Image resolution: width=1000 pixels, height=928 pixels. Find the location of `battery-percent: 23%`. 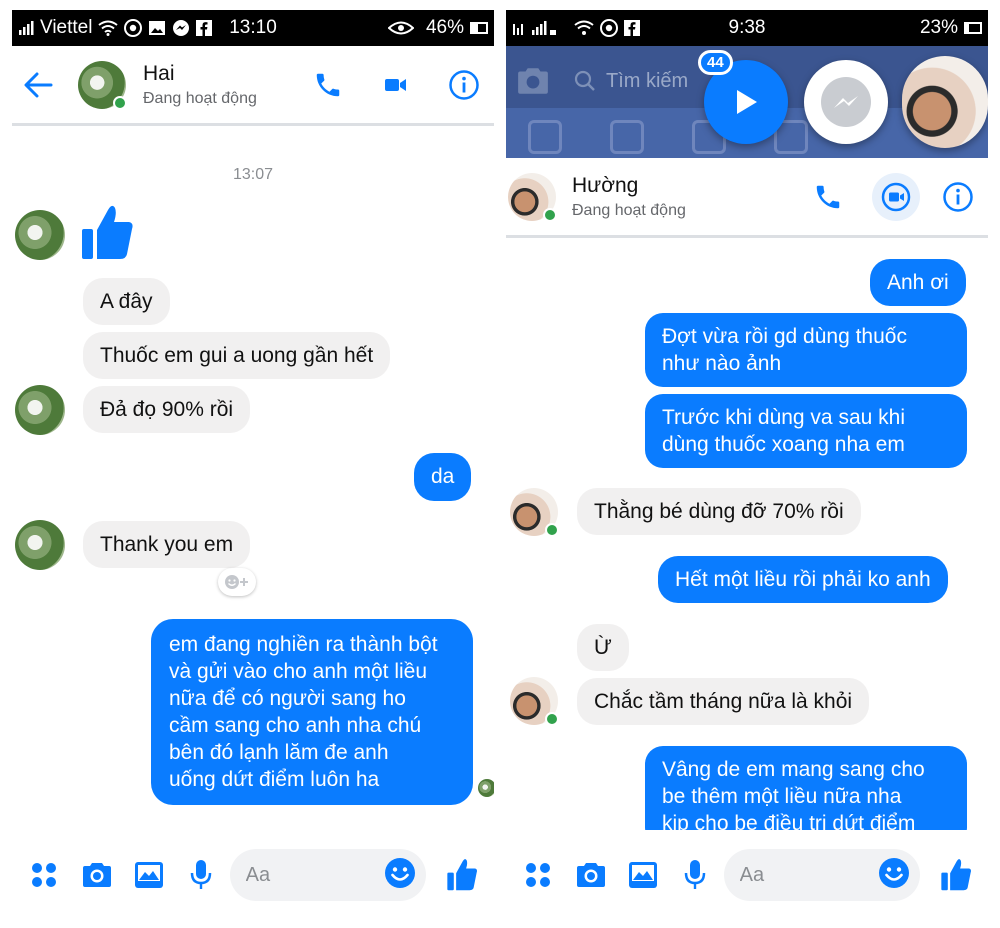

battery-percent: 23% is located at coordinates (938, 27).